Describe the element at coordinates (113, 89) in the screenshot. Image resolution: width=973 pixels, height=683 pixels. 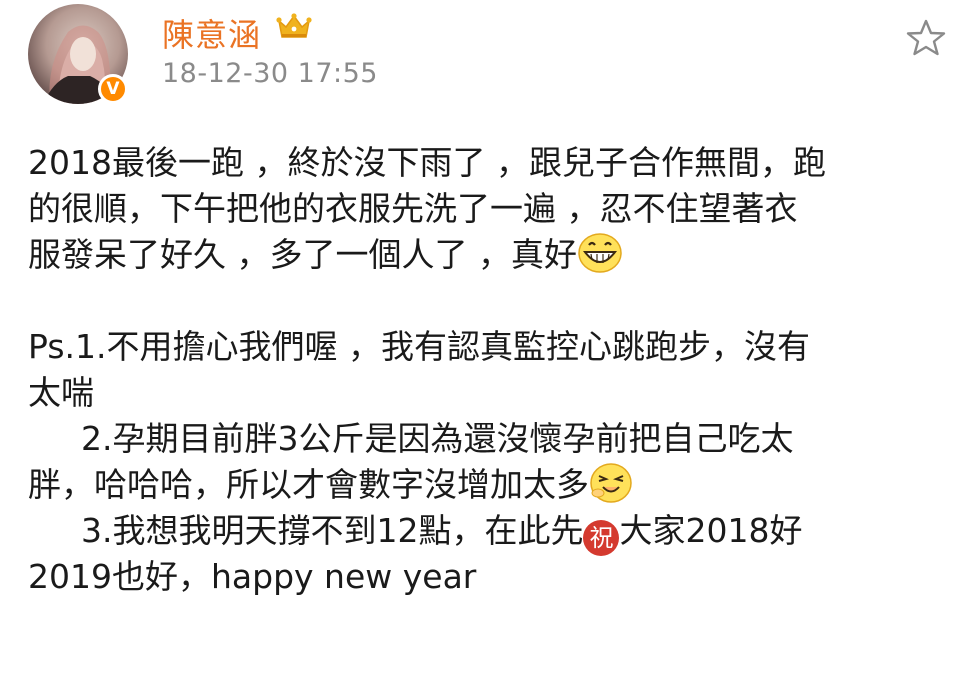
I see `verified-badge: V` at that location.